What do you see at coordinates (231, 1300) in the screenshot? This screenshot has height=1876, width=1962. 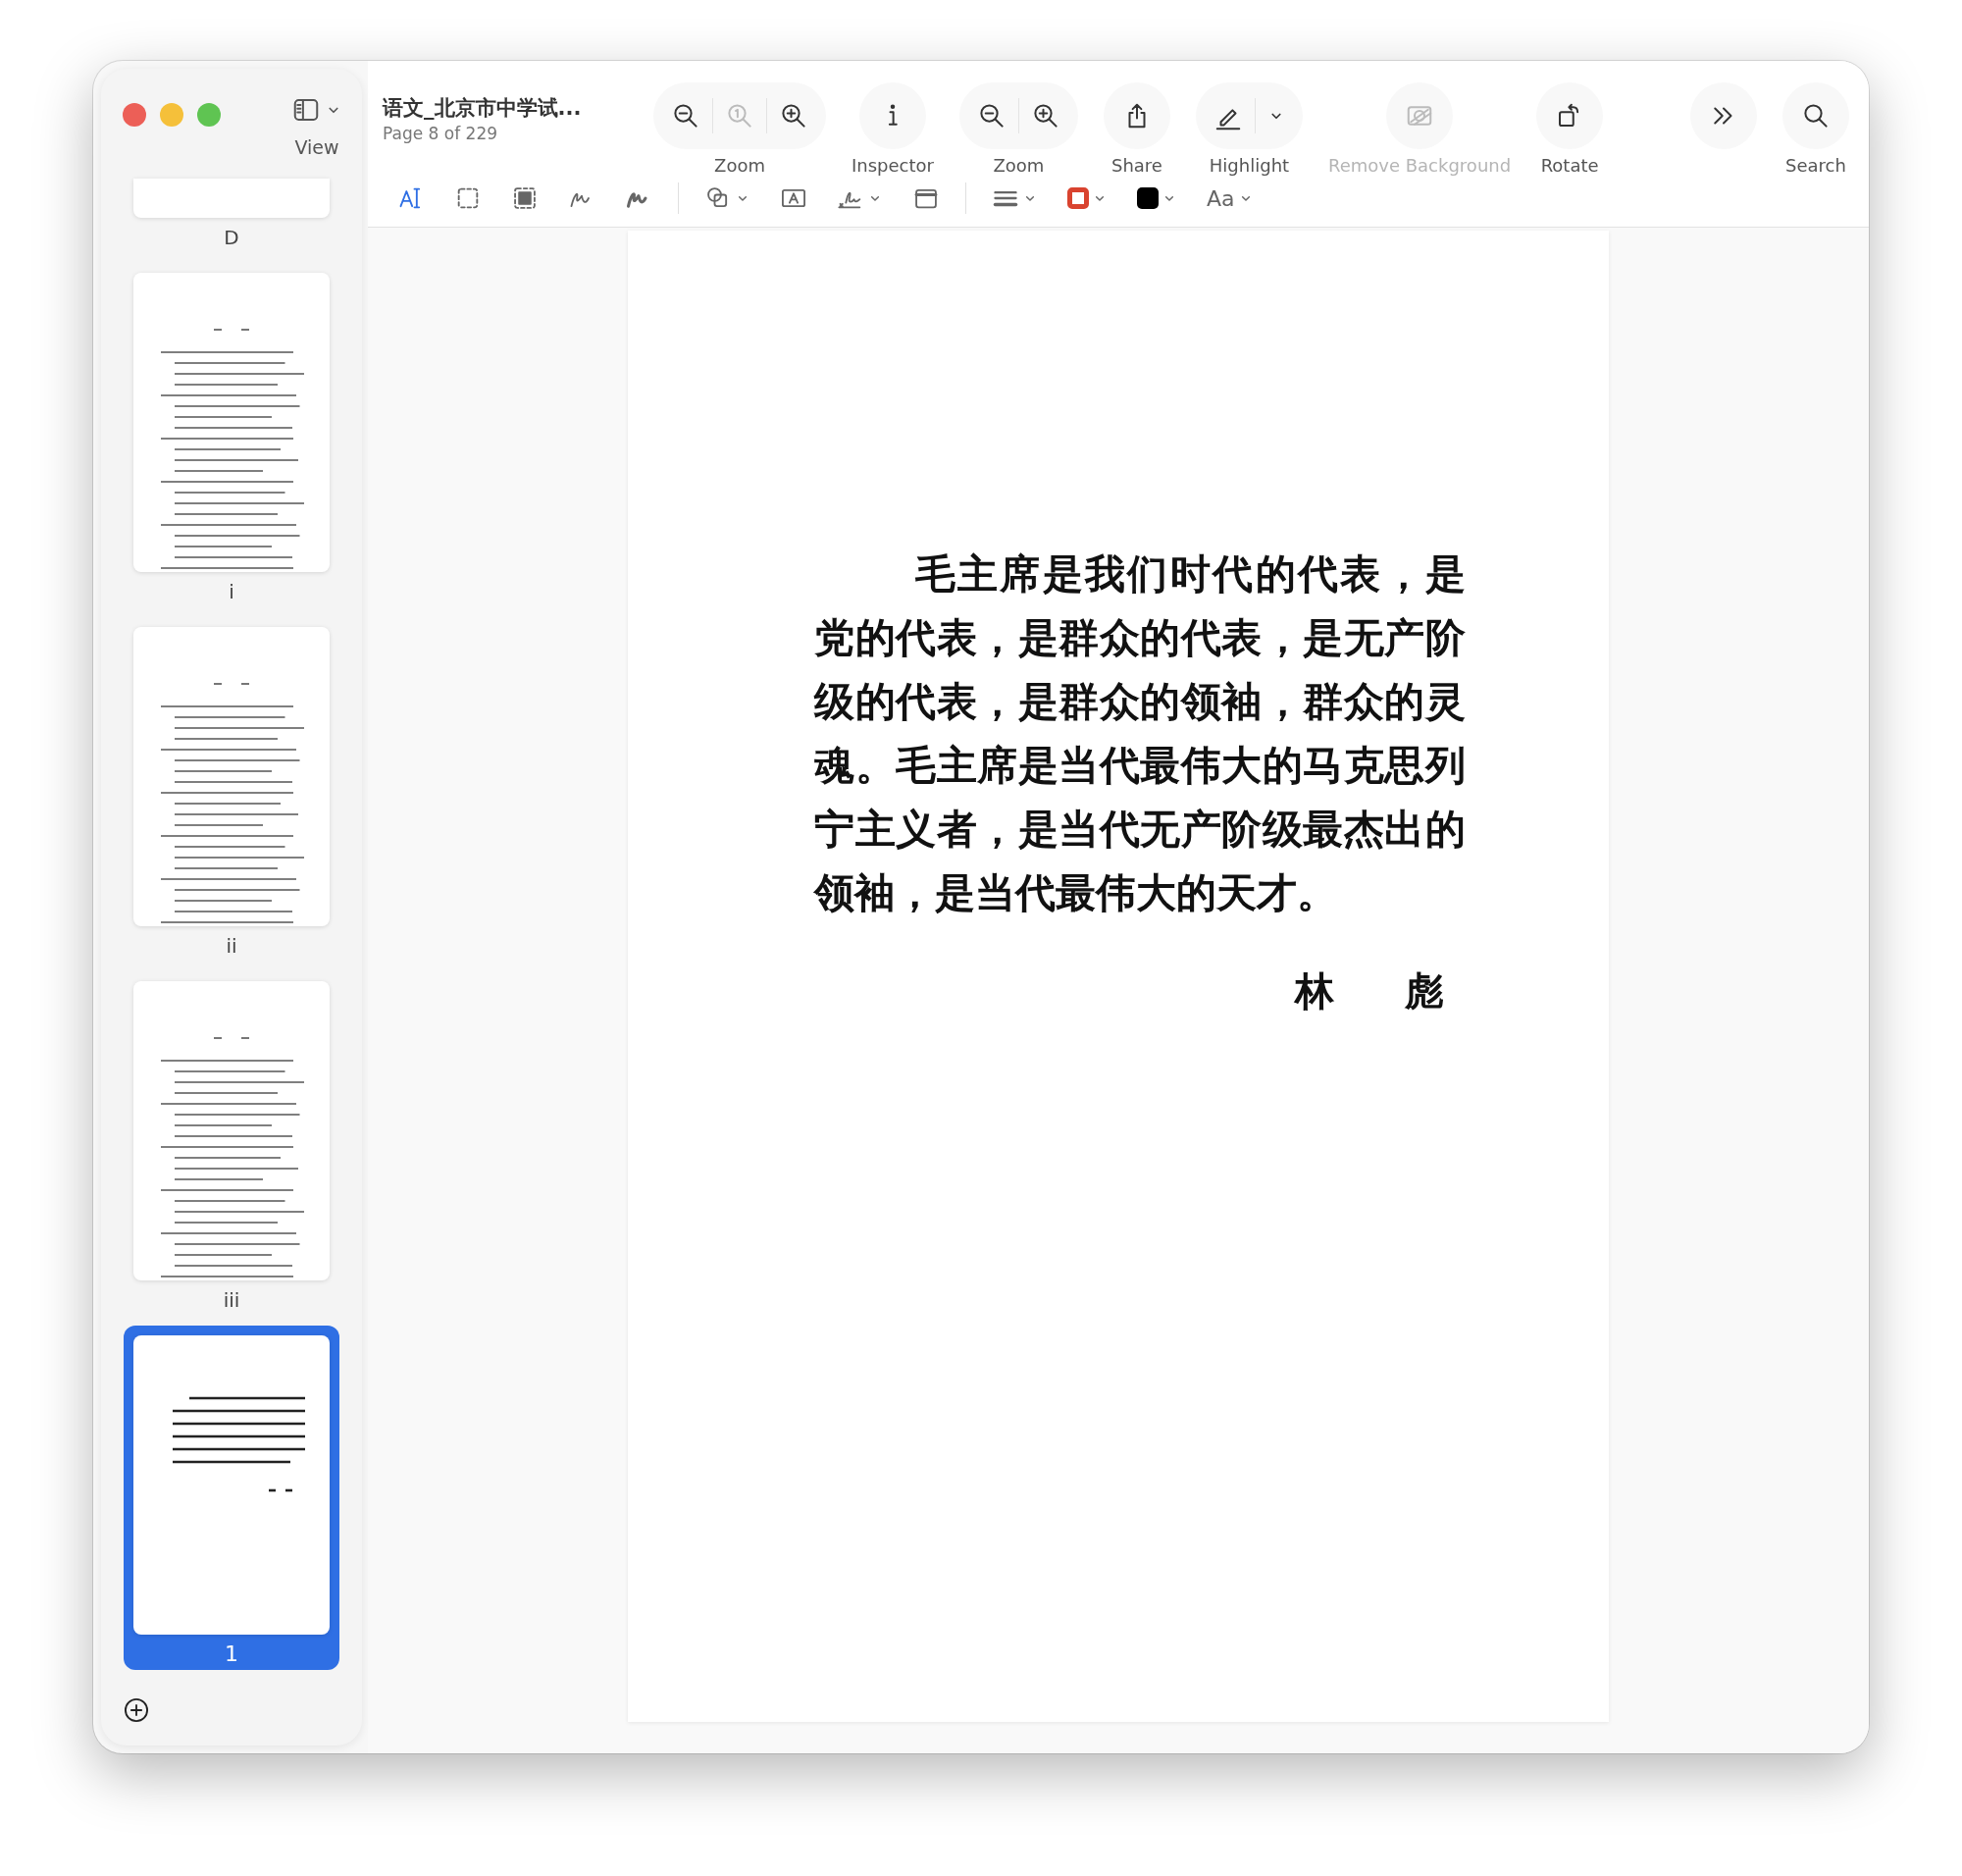 I see `page-number: iii` at bounding box center [231, 1300].